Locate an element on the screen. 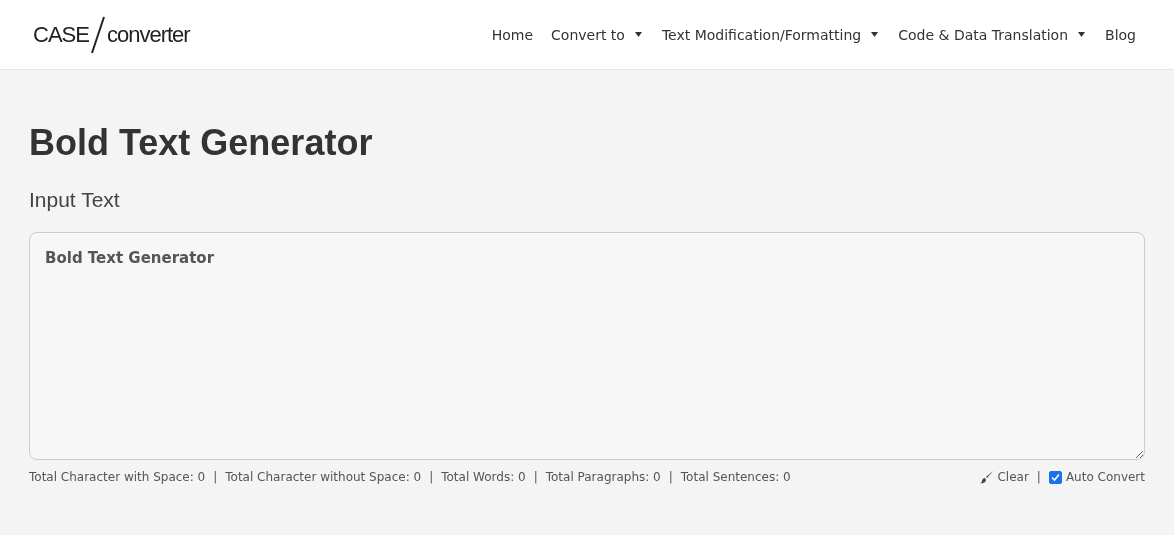  page-title: Bold Text Generator is located at coordinates (201, 143).